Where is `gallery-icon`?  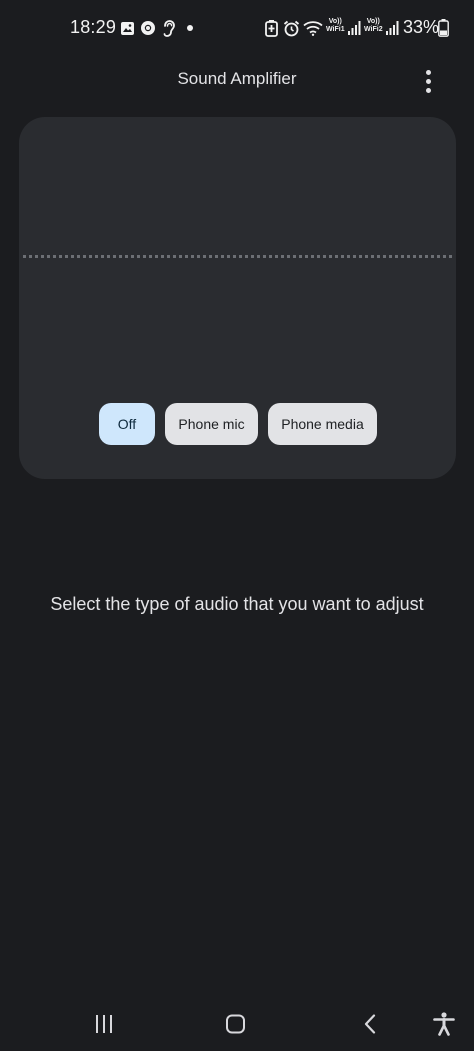
gallery-icon is located at coordinates (127, 28).